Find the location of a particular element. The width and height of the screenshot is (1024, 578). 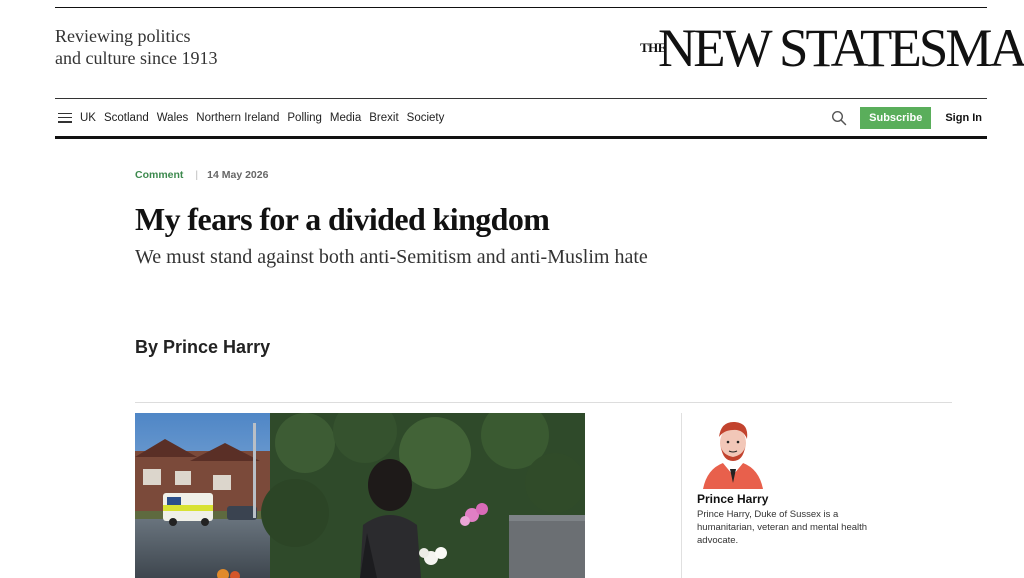

article-lead-image is located at coordinates (360, 495).